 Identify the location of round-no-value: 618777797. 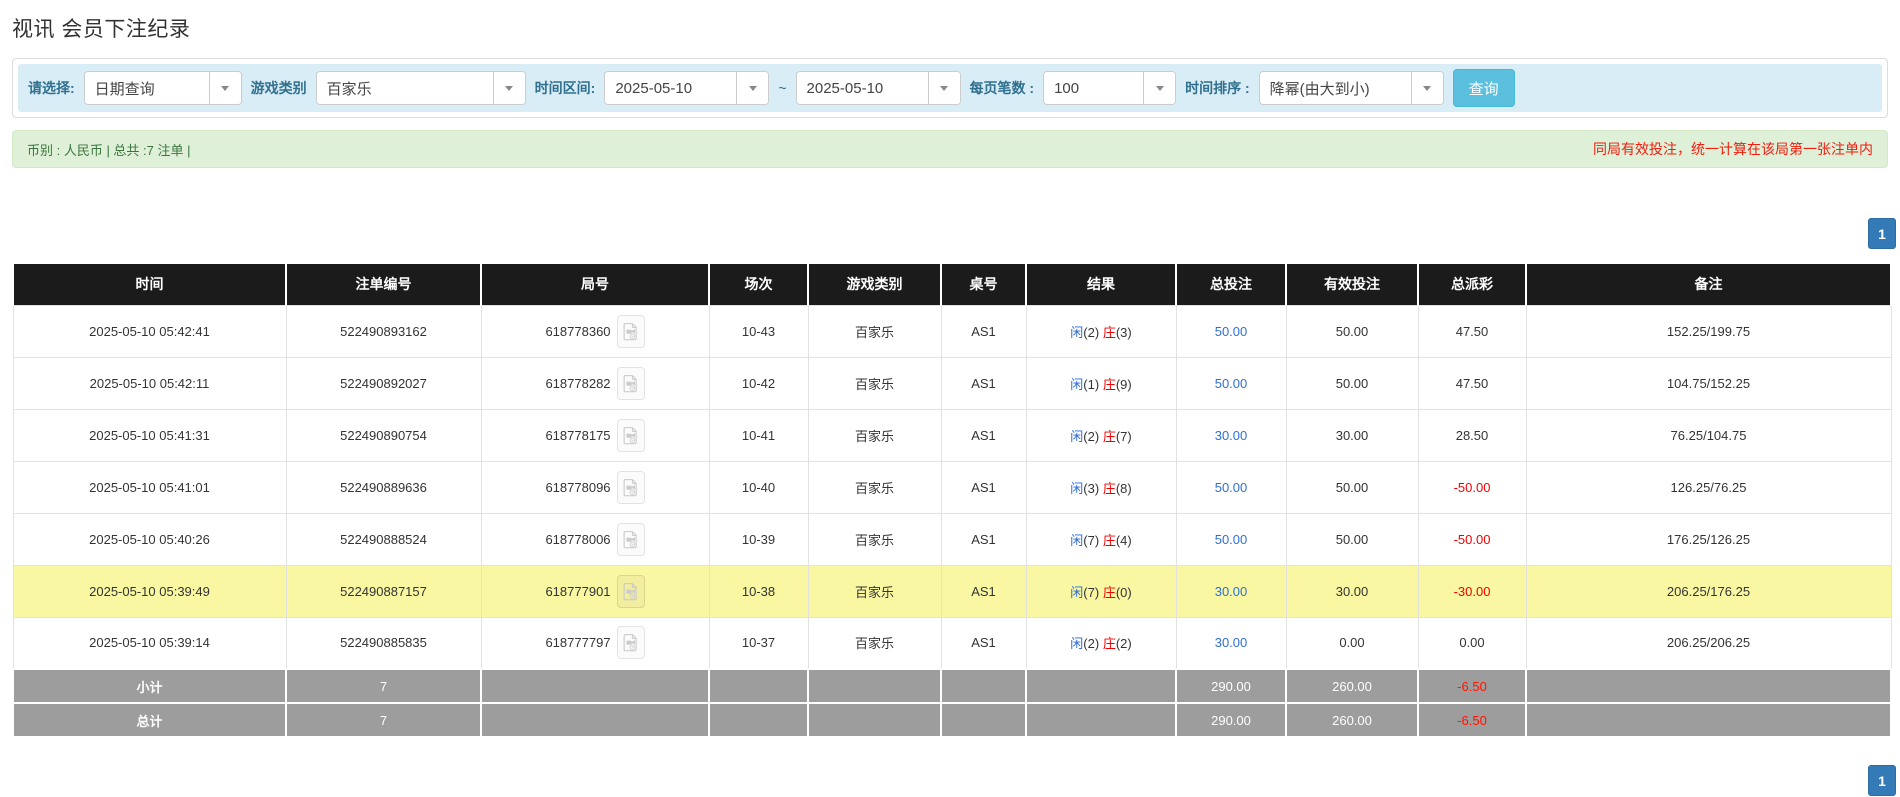
(578, 643).